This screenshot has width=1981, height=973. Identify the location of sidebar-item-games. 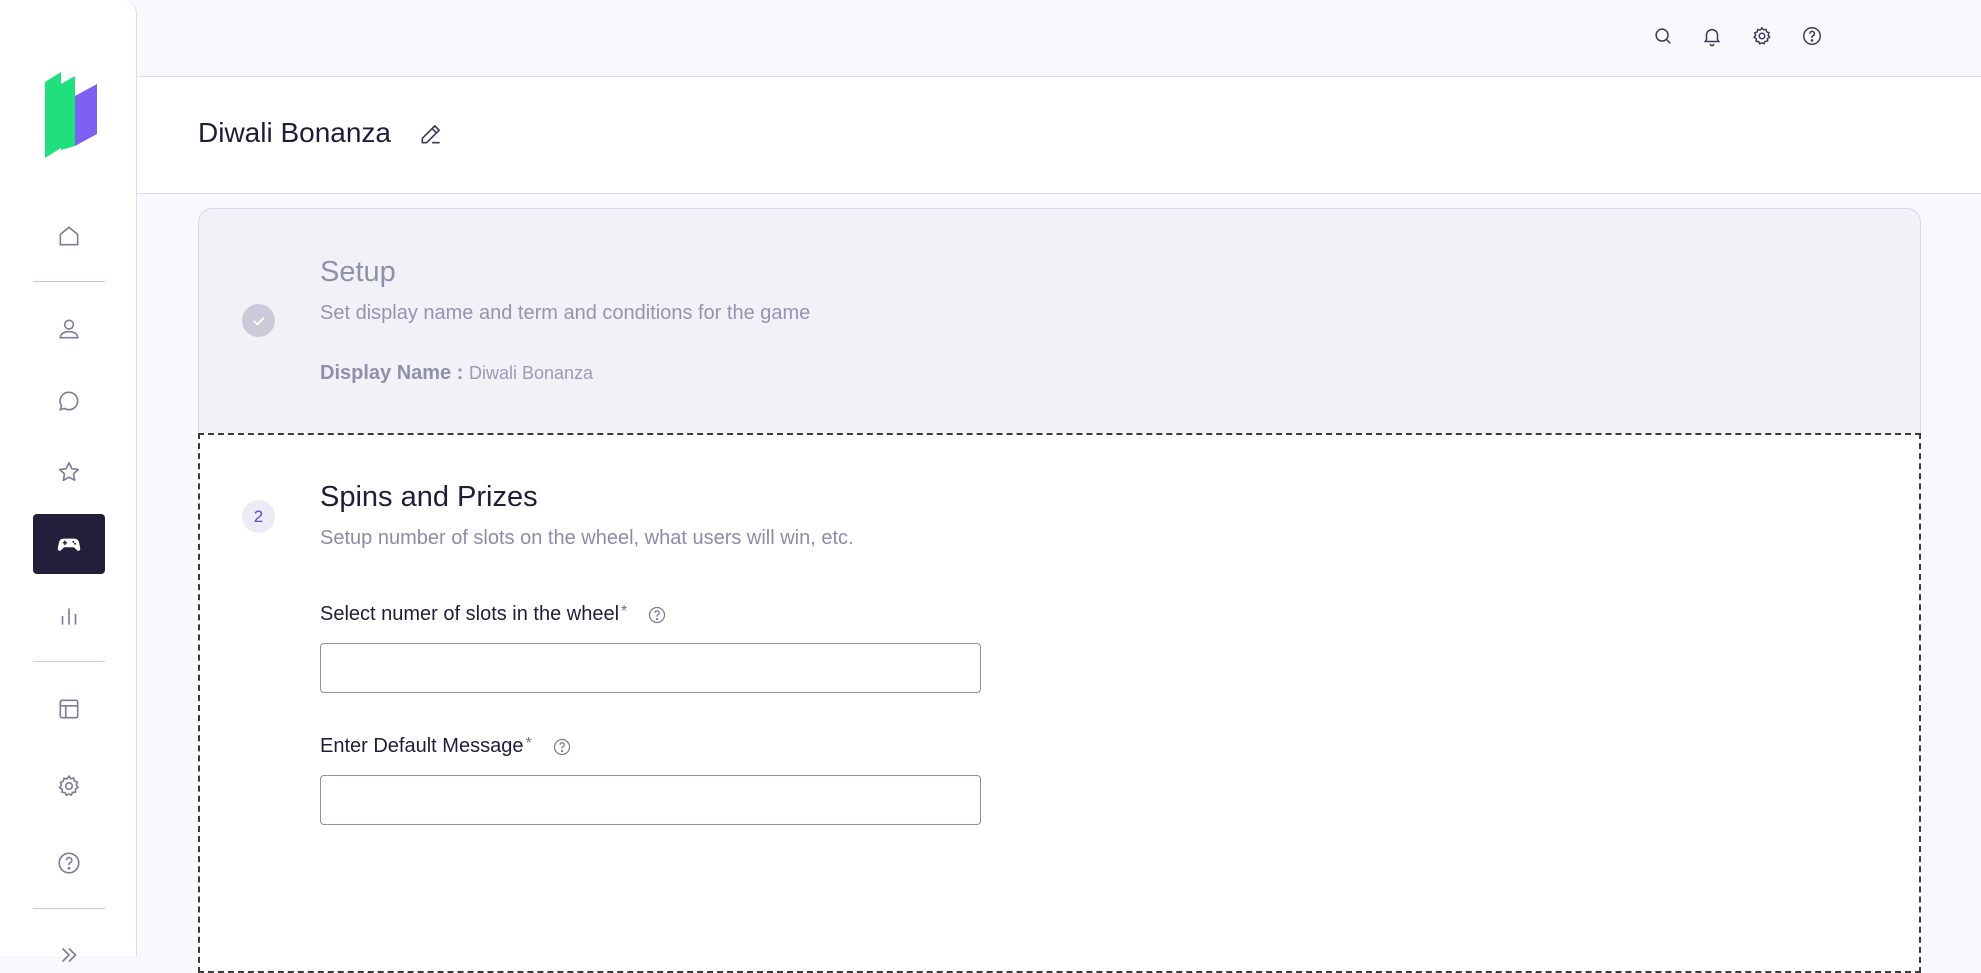
(69, 544).